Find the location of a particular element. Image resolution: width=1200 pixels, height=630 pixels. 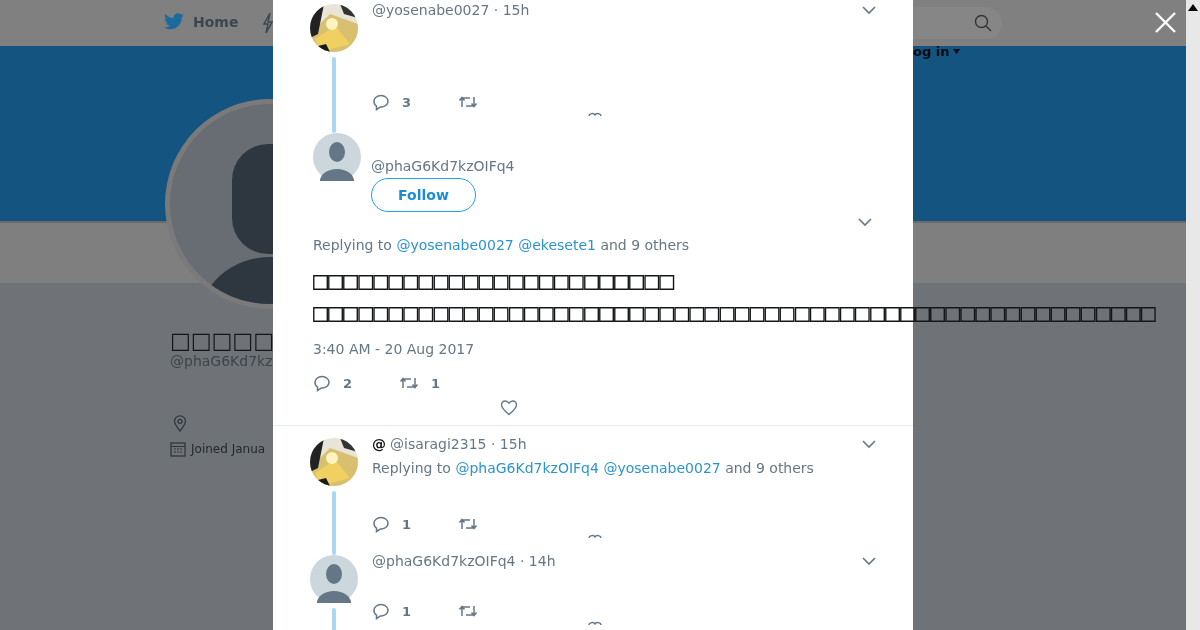

login-link: og in is located at coordinates (931, 51).